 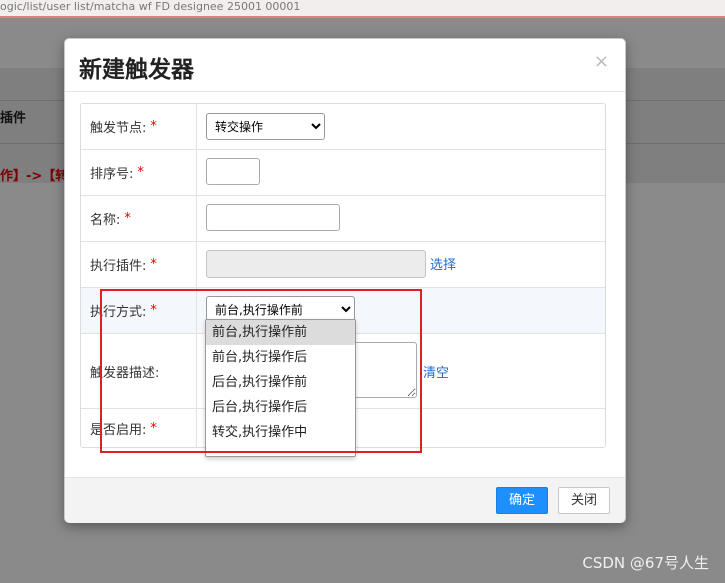 I want to click on row-plugin: 执行插件: * 选择, so click(x=343, y=265).